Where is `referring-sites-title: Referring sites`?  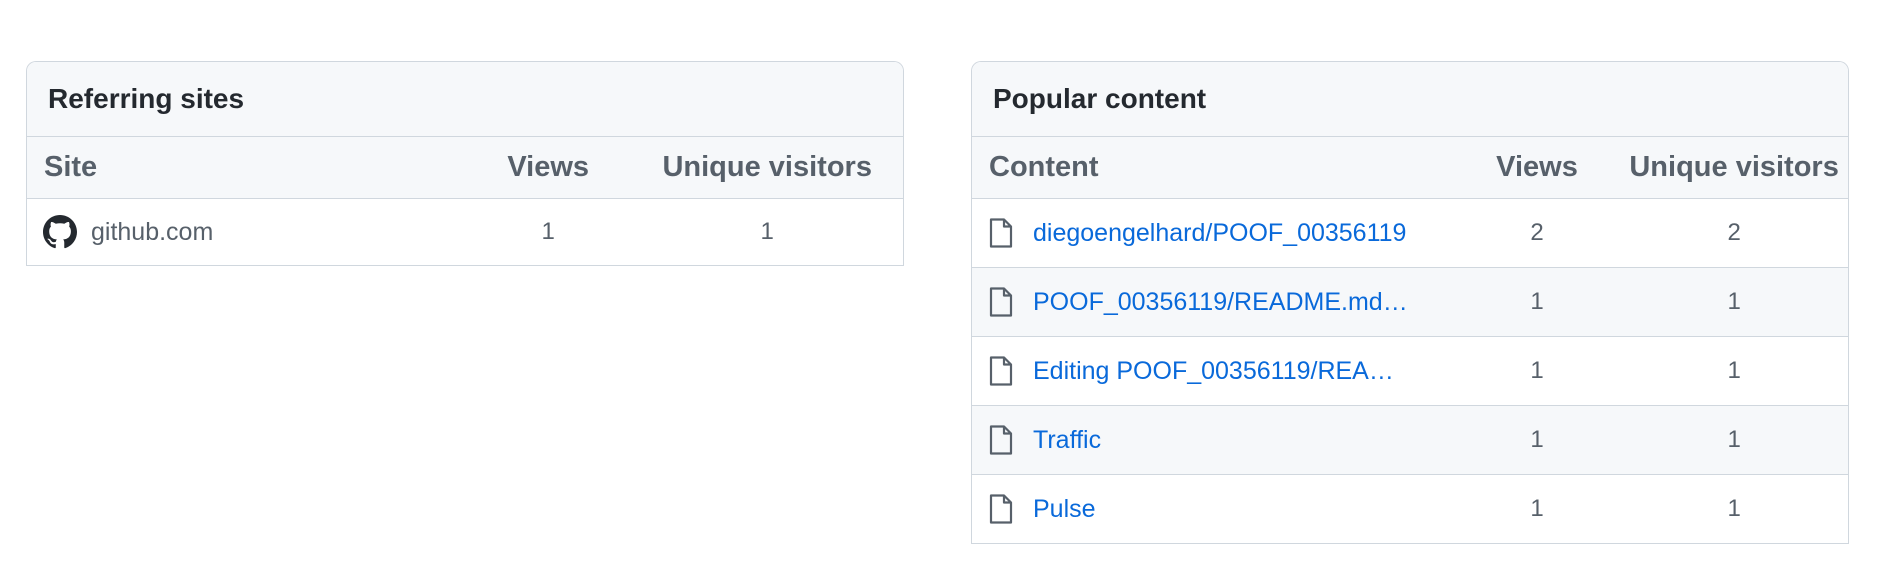 referring-sites-title: Referring sites is located at coordinates (465, 99).